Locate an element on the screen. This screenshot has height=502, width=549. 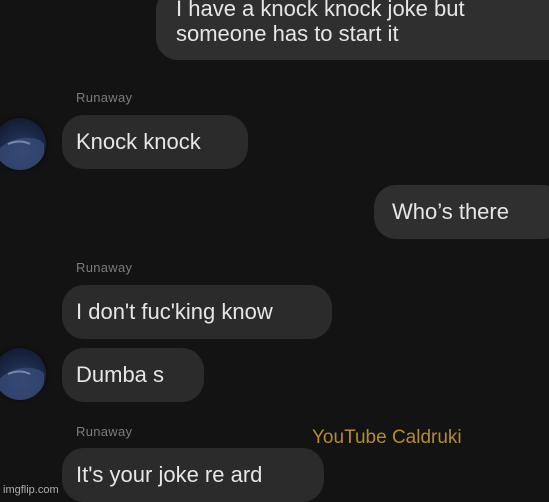
message-text: Who’s there is located at coordinates (450, 211).